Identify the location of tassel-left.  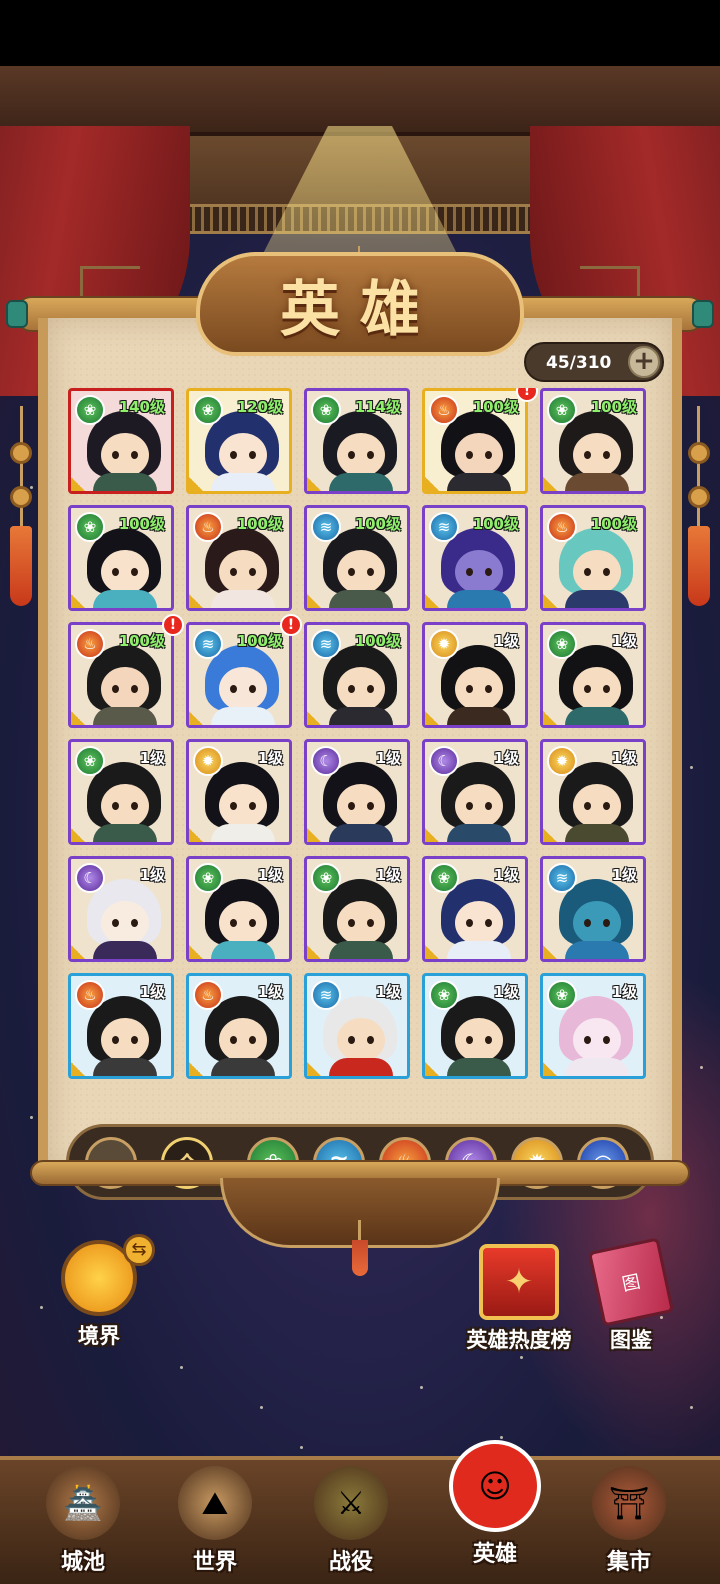
(21, 566).